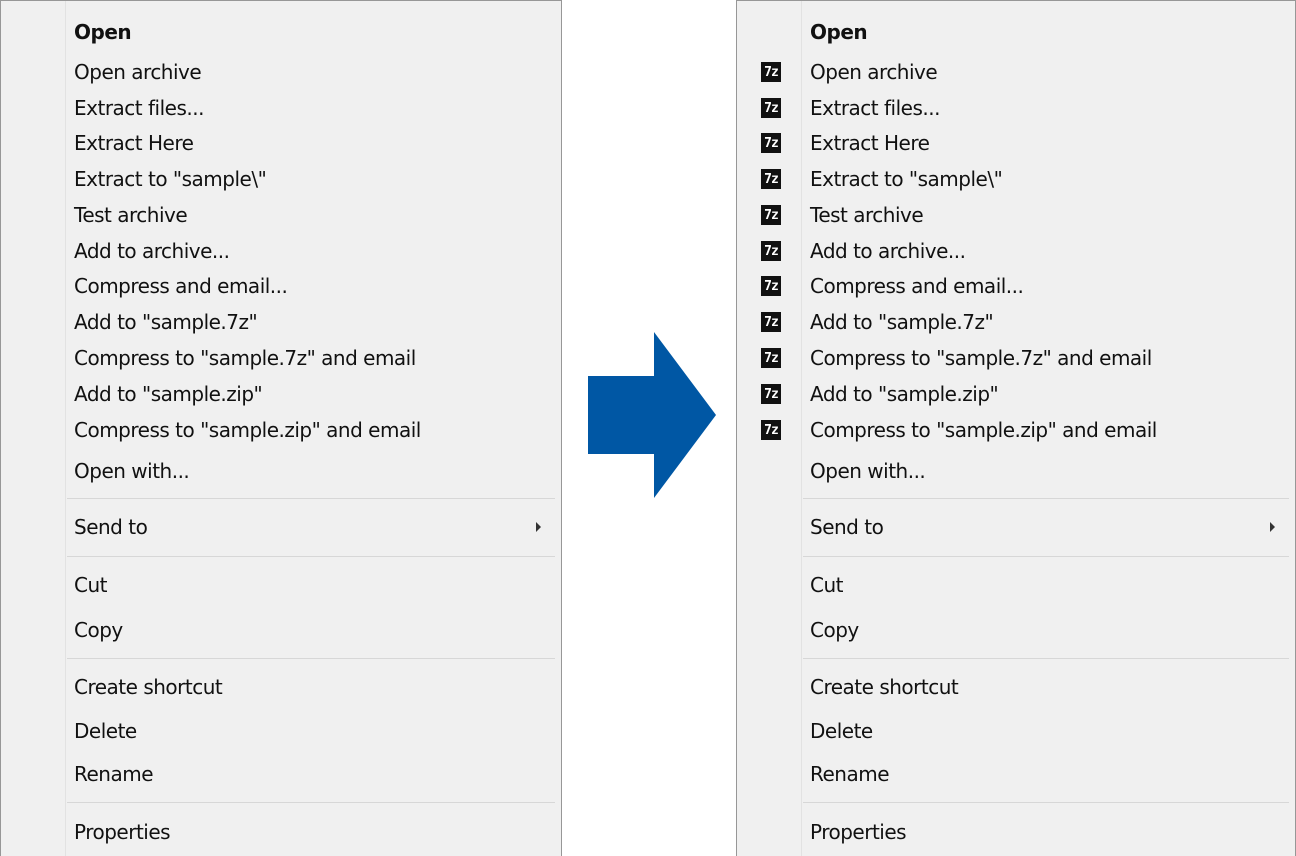 The width and height of the screenshot is (1296, 856). What do you see at coordinates (281, 215) in the screenshot?
I see `menu-item-test-archive: Test archive` at bounding box center [281, 215].